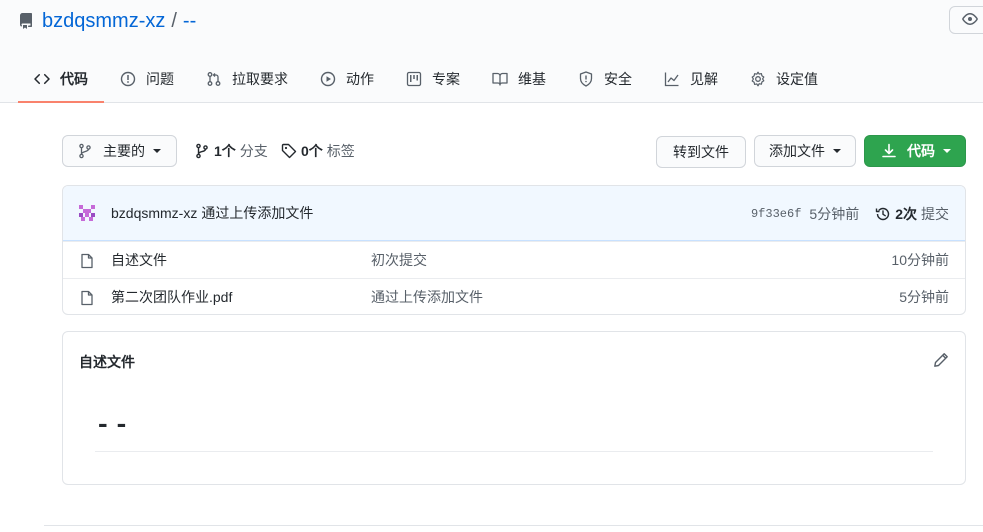 This screenshot has height=532, width=983. What do you see at coordinates (883, 214) in the screenshot?
I see `history-icon` at bounding box center [883, 214].